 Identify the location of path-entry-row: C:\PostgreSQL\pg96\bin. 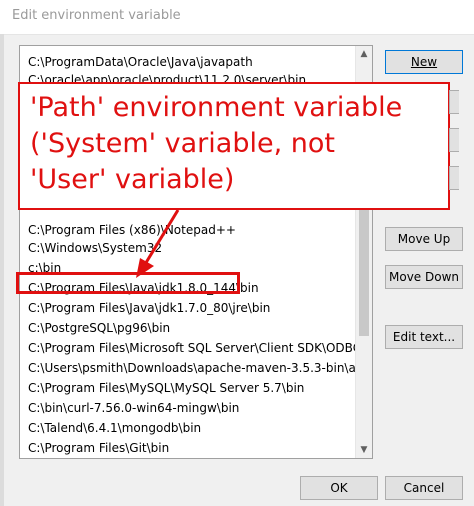
(189, 328).